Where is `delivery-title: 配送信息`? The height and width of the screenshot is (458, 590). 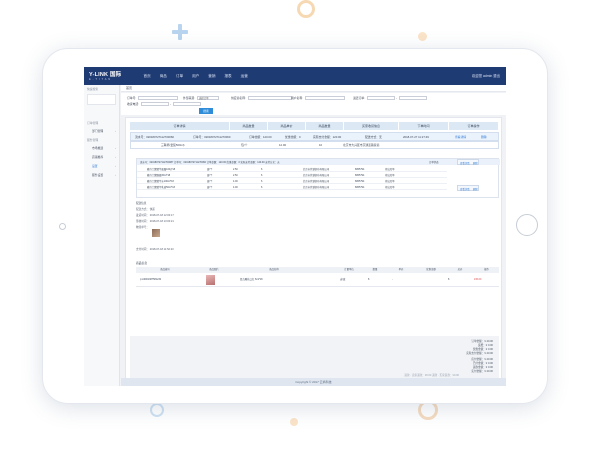
delivery-title: 配送信息 is located at coordinates (141, 203).